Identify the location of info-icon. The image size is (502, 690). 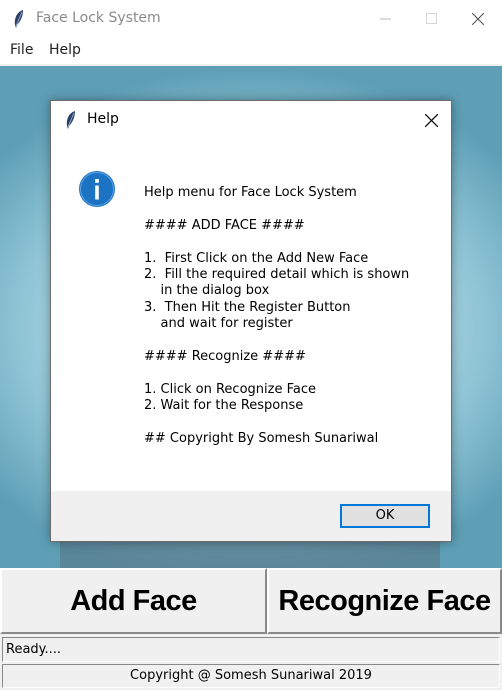
(97, 189).